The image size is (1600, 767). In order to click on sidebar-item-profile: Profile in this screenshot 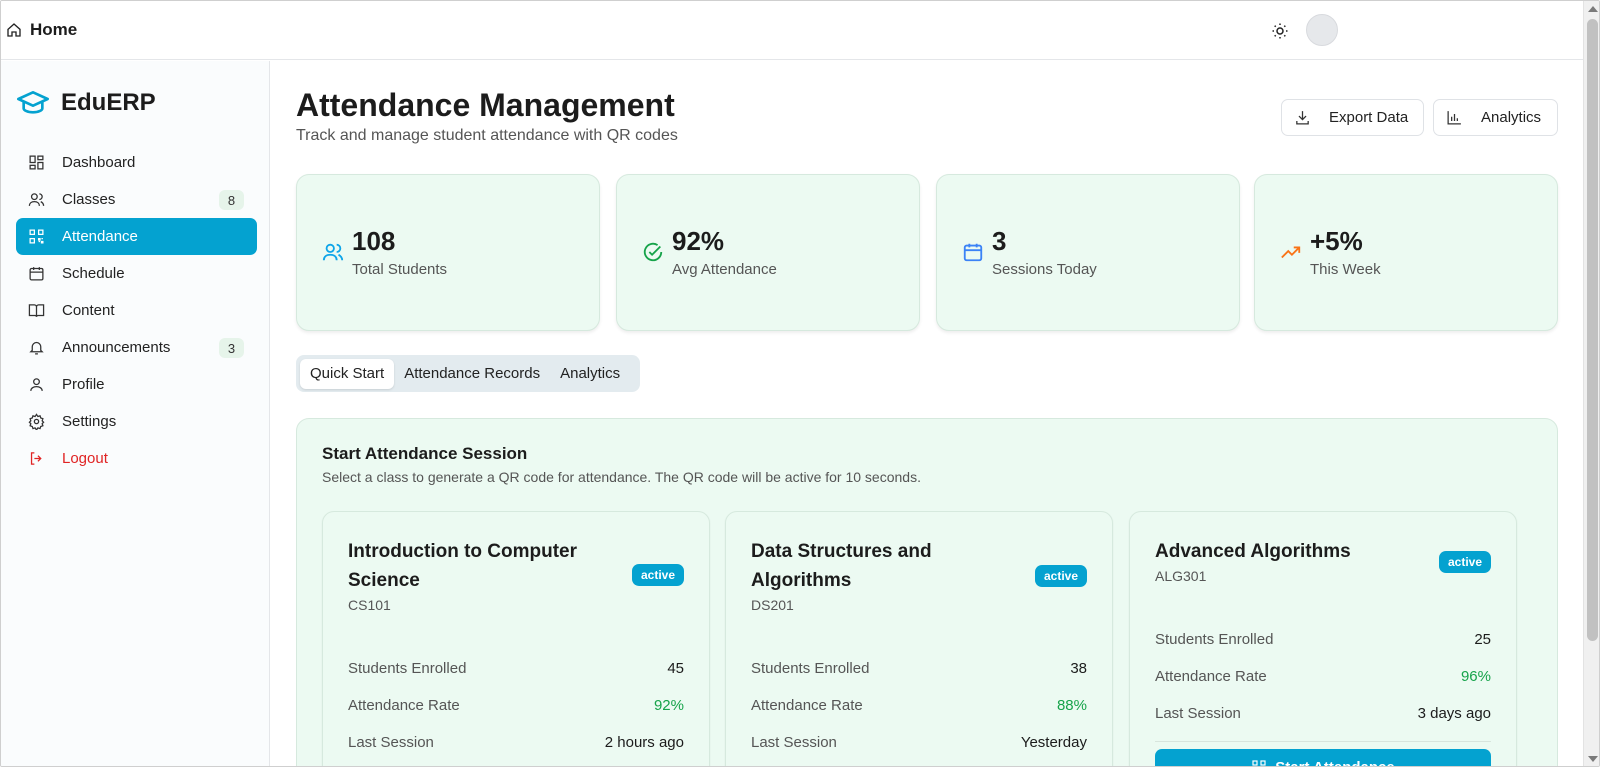, I will do `click(136, 384)`.